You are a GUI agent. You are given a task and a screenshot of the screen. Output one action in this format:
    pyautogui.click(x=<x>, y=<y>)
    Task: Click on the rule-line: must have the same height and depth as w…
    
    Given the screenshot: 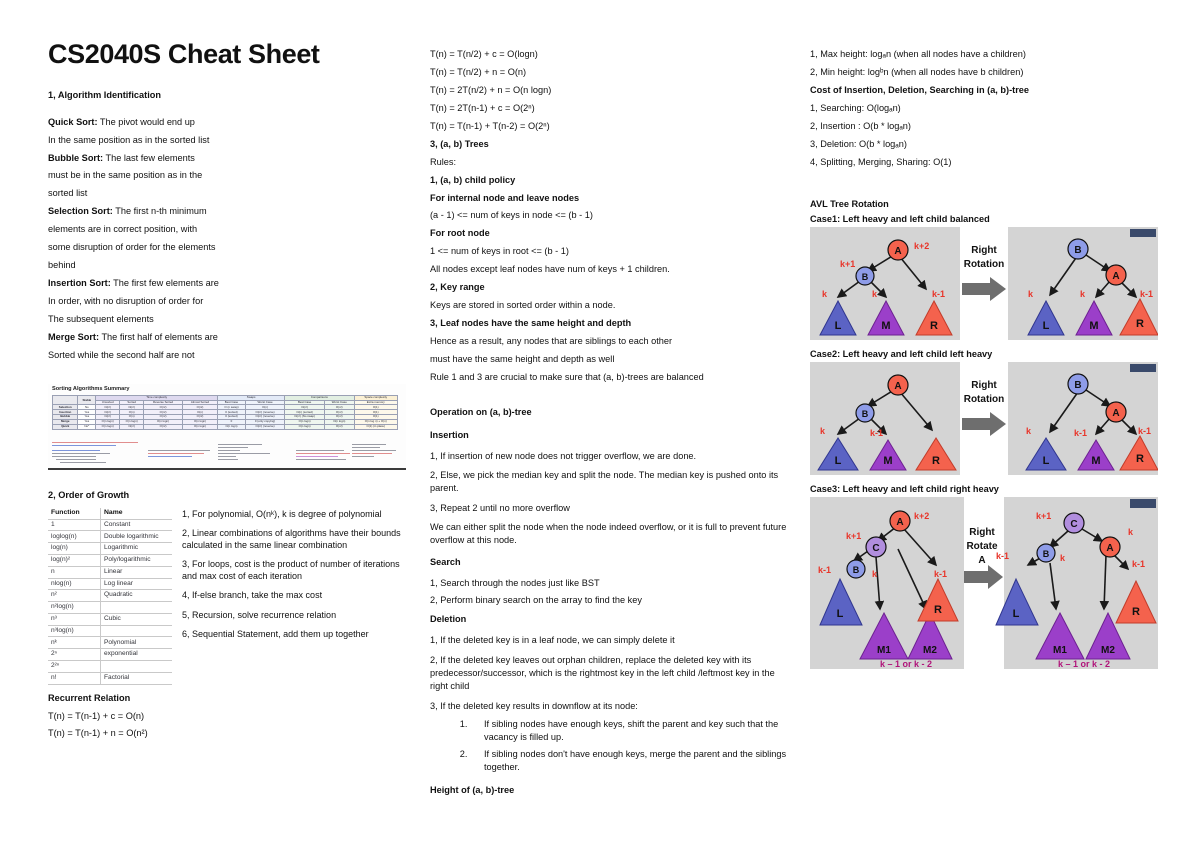 What is the action you would take?
    pyautogui.click(x=522, y=358)
    